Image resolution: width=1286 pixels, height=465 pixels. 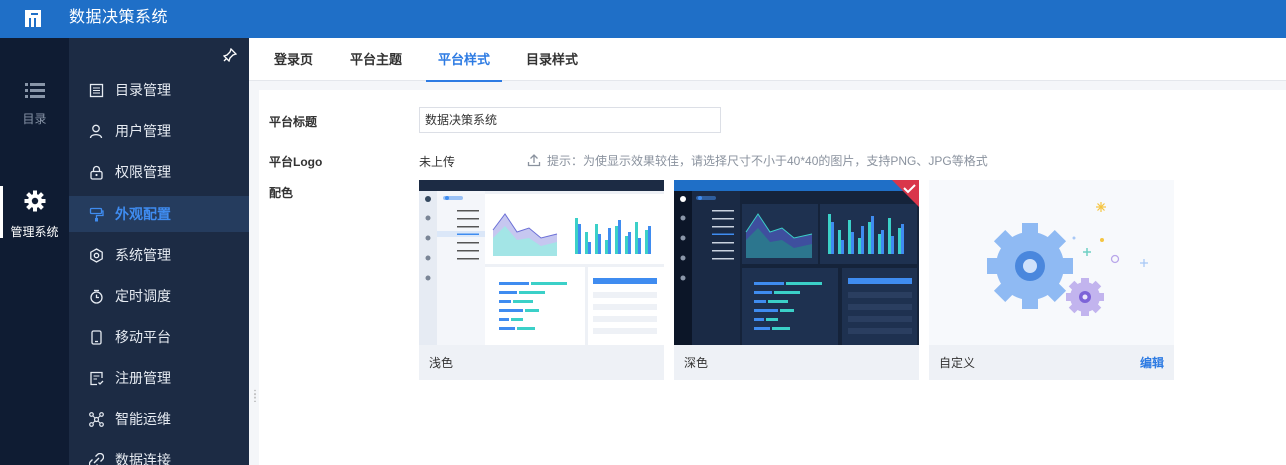 I want to click on menu-item-permissions: 权限管理, so click(x=159, y=172).